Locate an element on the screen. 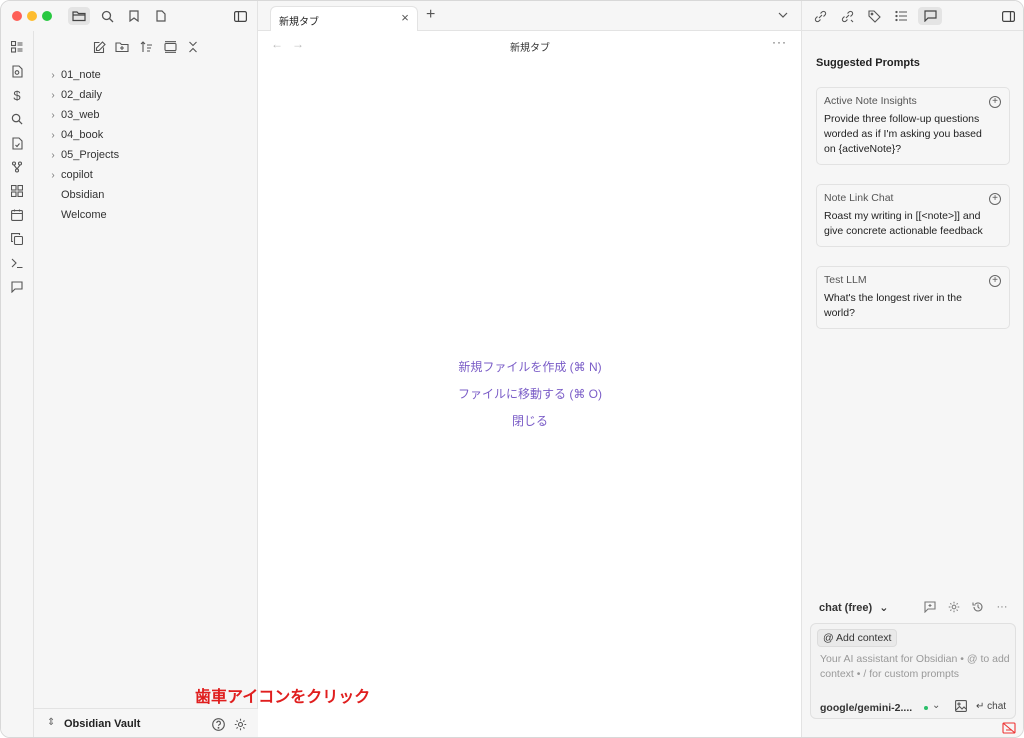  sync-error-icon is located at coordinates (1009, 728).